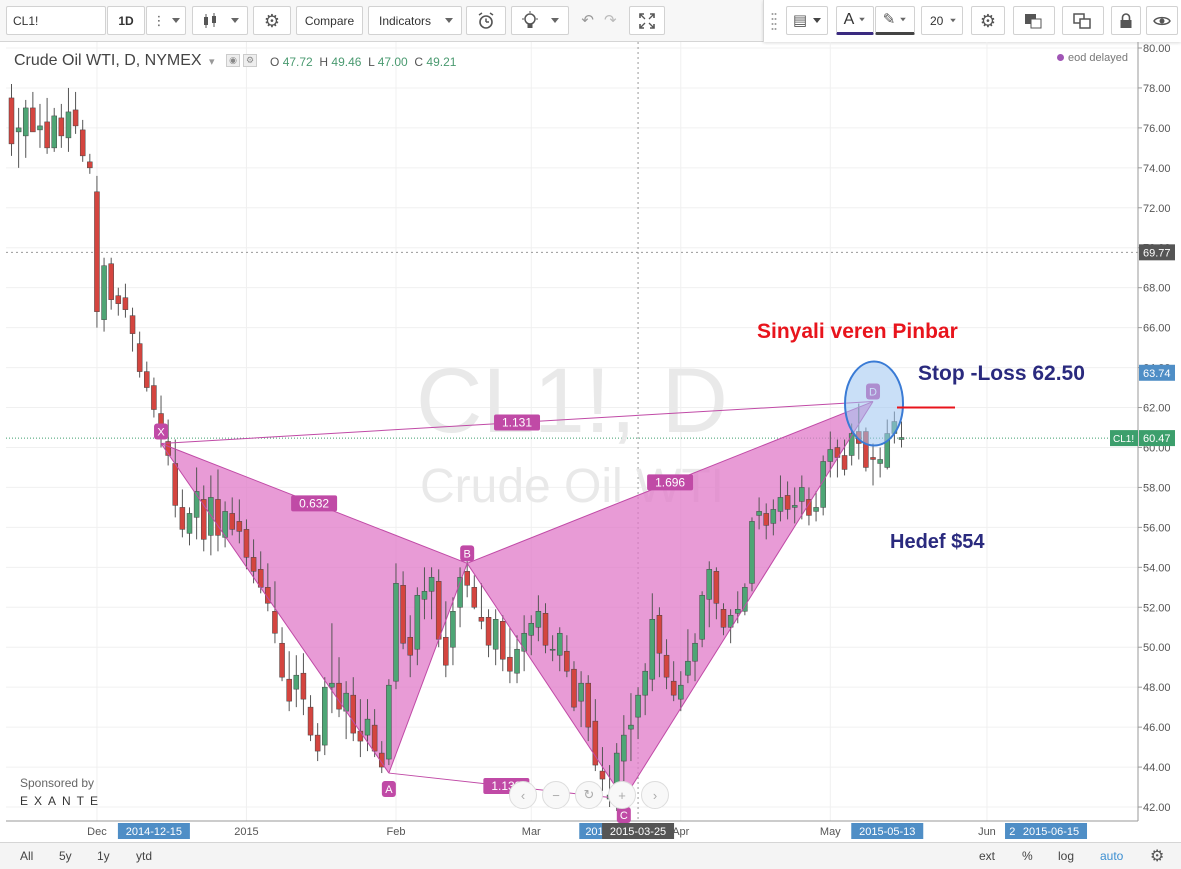 Image resolution: width=1181 pixels, height=869 pixels. What do you see at coordinates (250, 60) in the screenshot?
I see `settings-small-icon: ⚙` at bounding box center [250, 60].